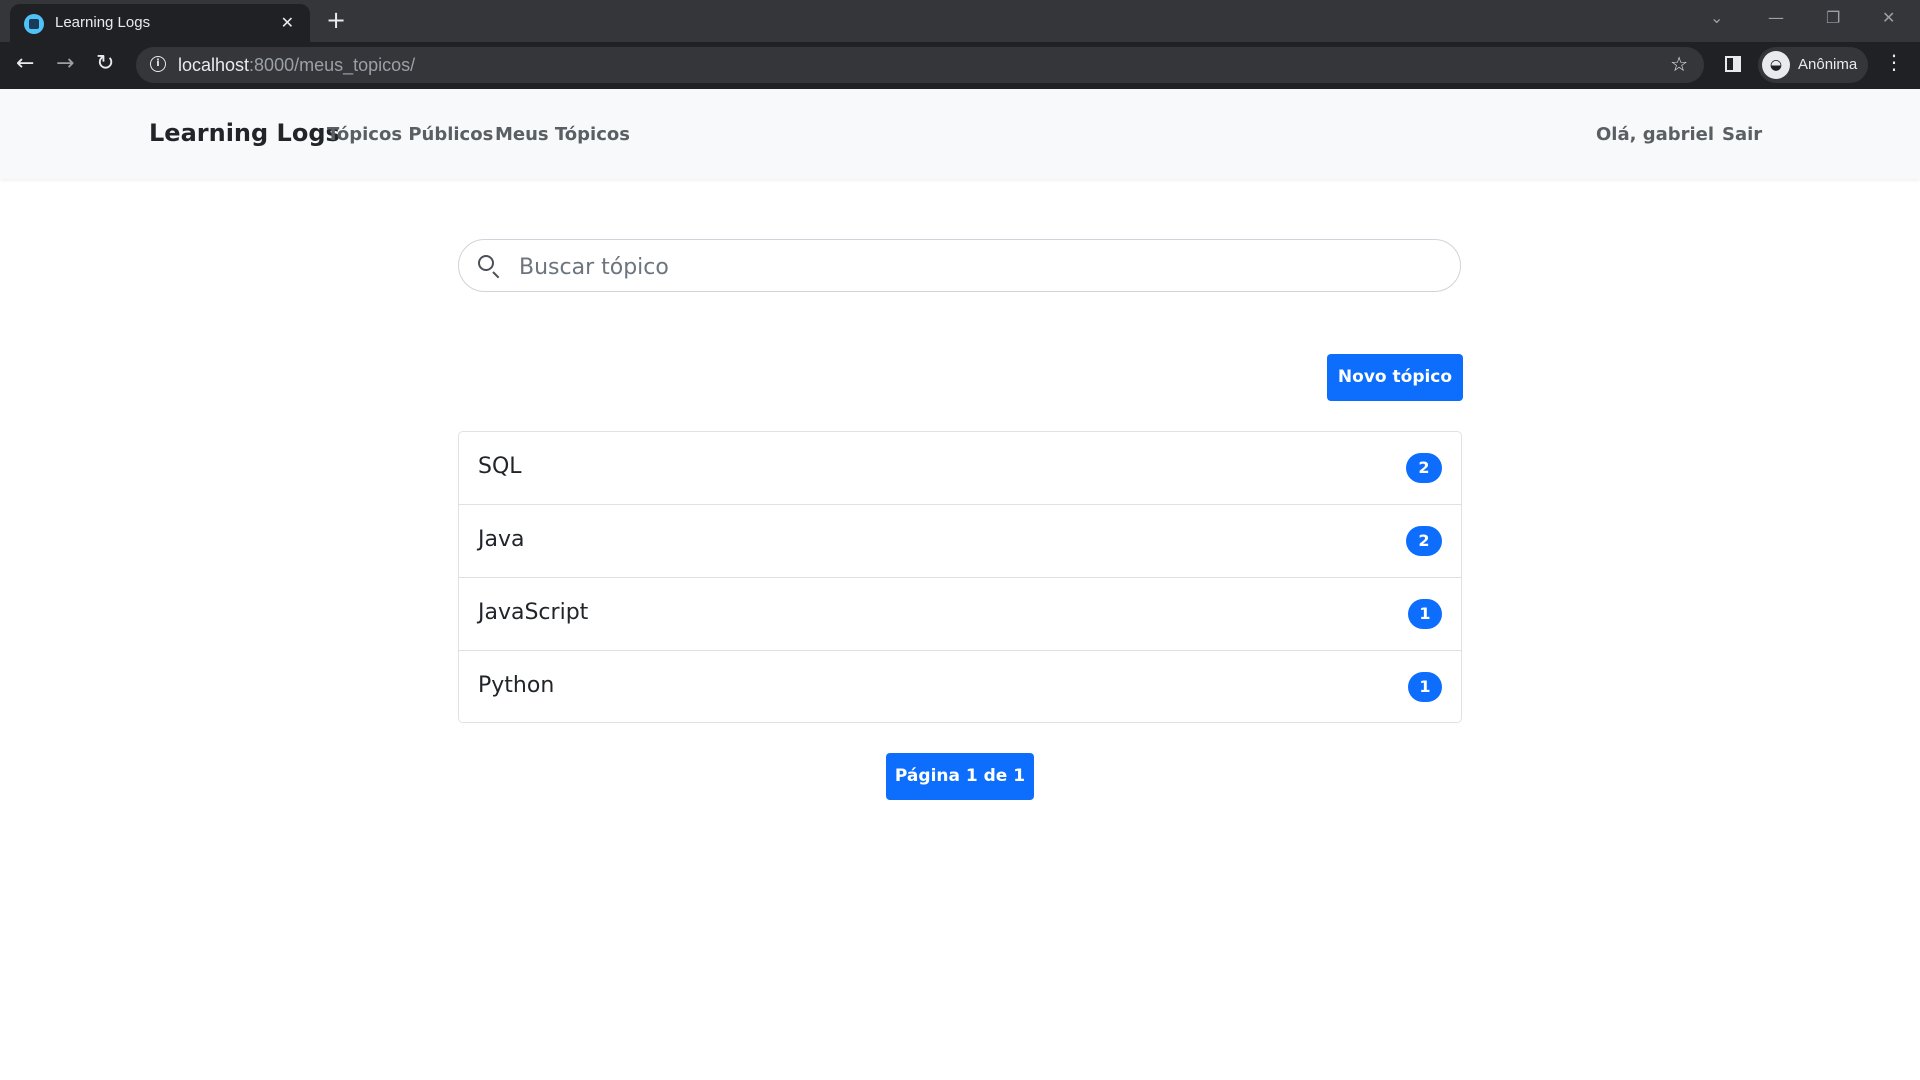  I want to click on profile-chip: ◒ Anônima, so click(1813, 65).